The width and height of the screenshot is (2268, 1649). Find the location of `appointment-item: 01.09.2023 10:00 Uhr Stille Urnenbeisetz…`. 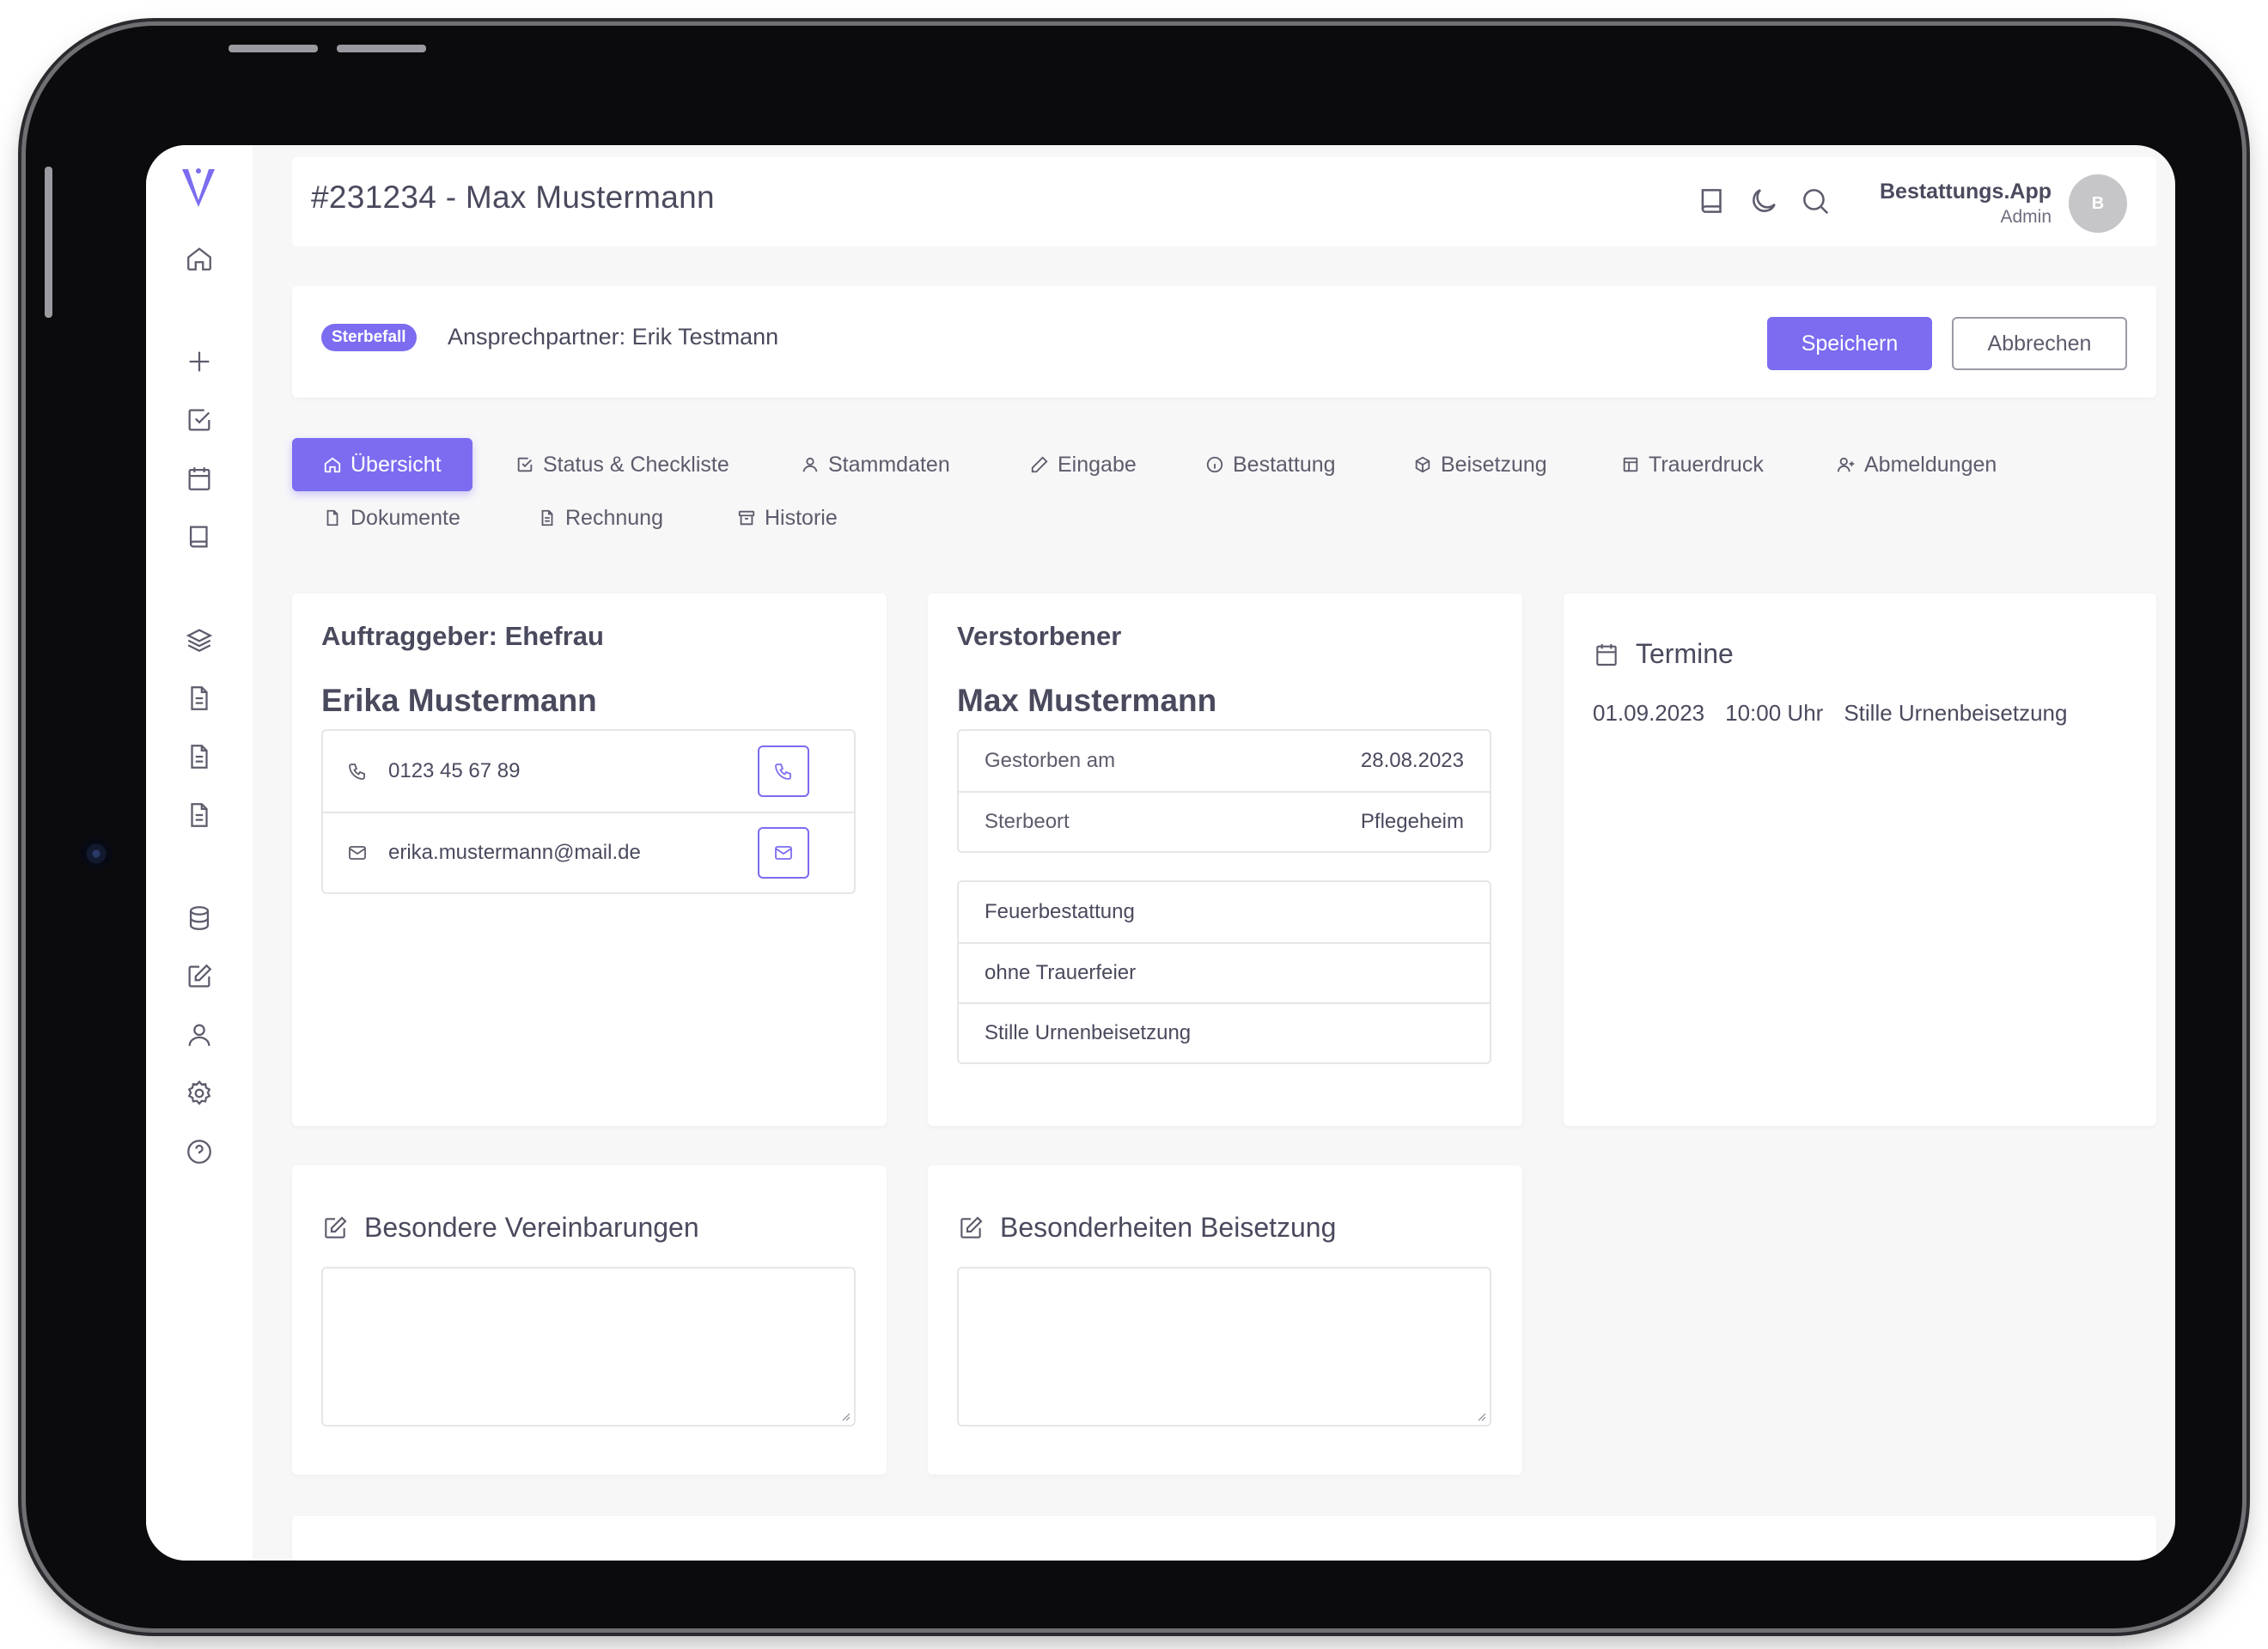

appointment-item: 01.09.2023 10:00 Uhr Stille Urnenbeisetz… is located at coordinates (1830, 713).